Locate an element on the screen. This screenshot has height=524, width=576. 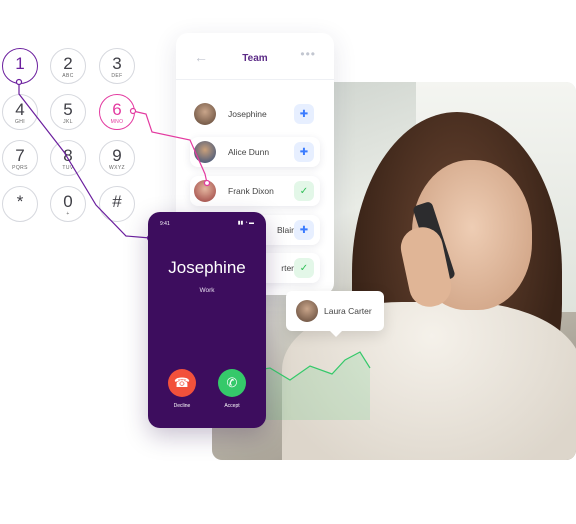
dial-letters: ABC is located at coordinates (68, 76).